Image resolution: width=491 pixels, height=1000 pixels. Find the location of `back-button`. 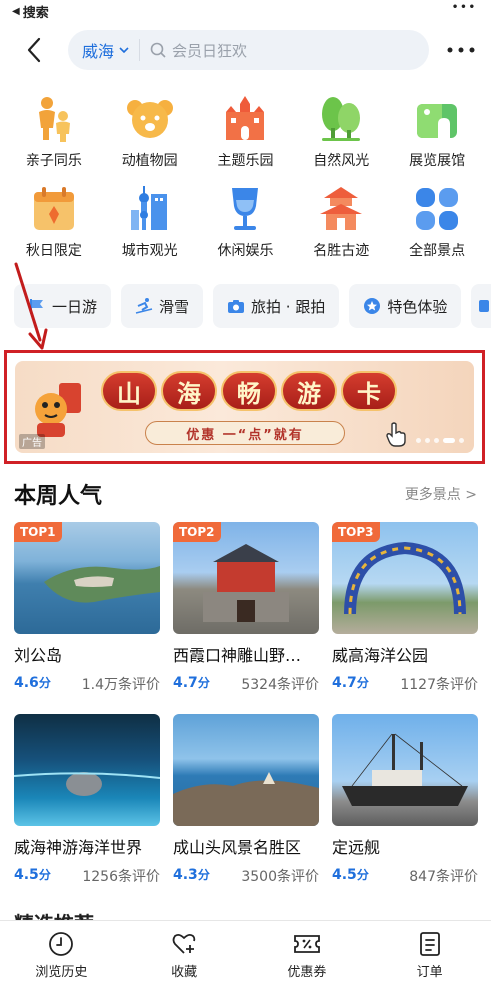

back-button is located at coordinates (34, 50).